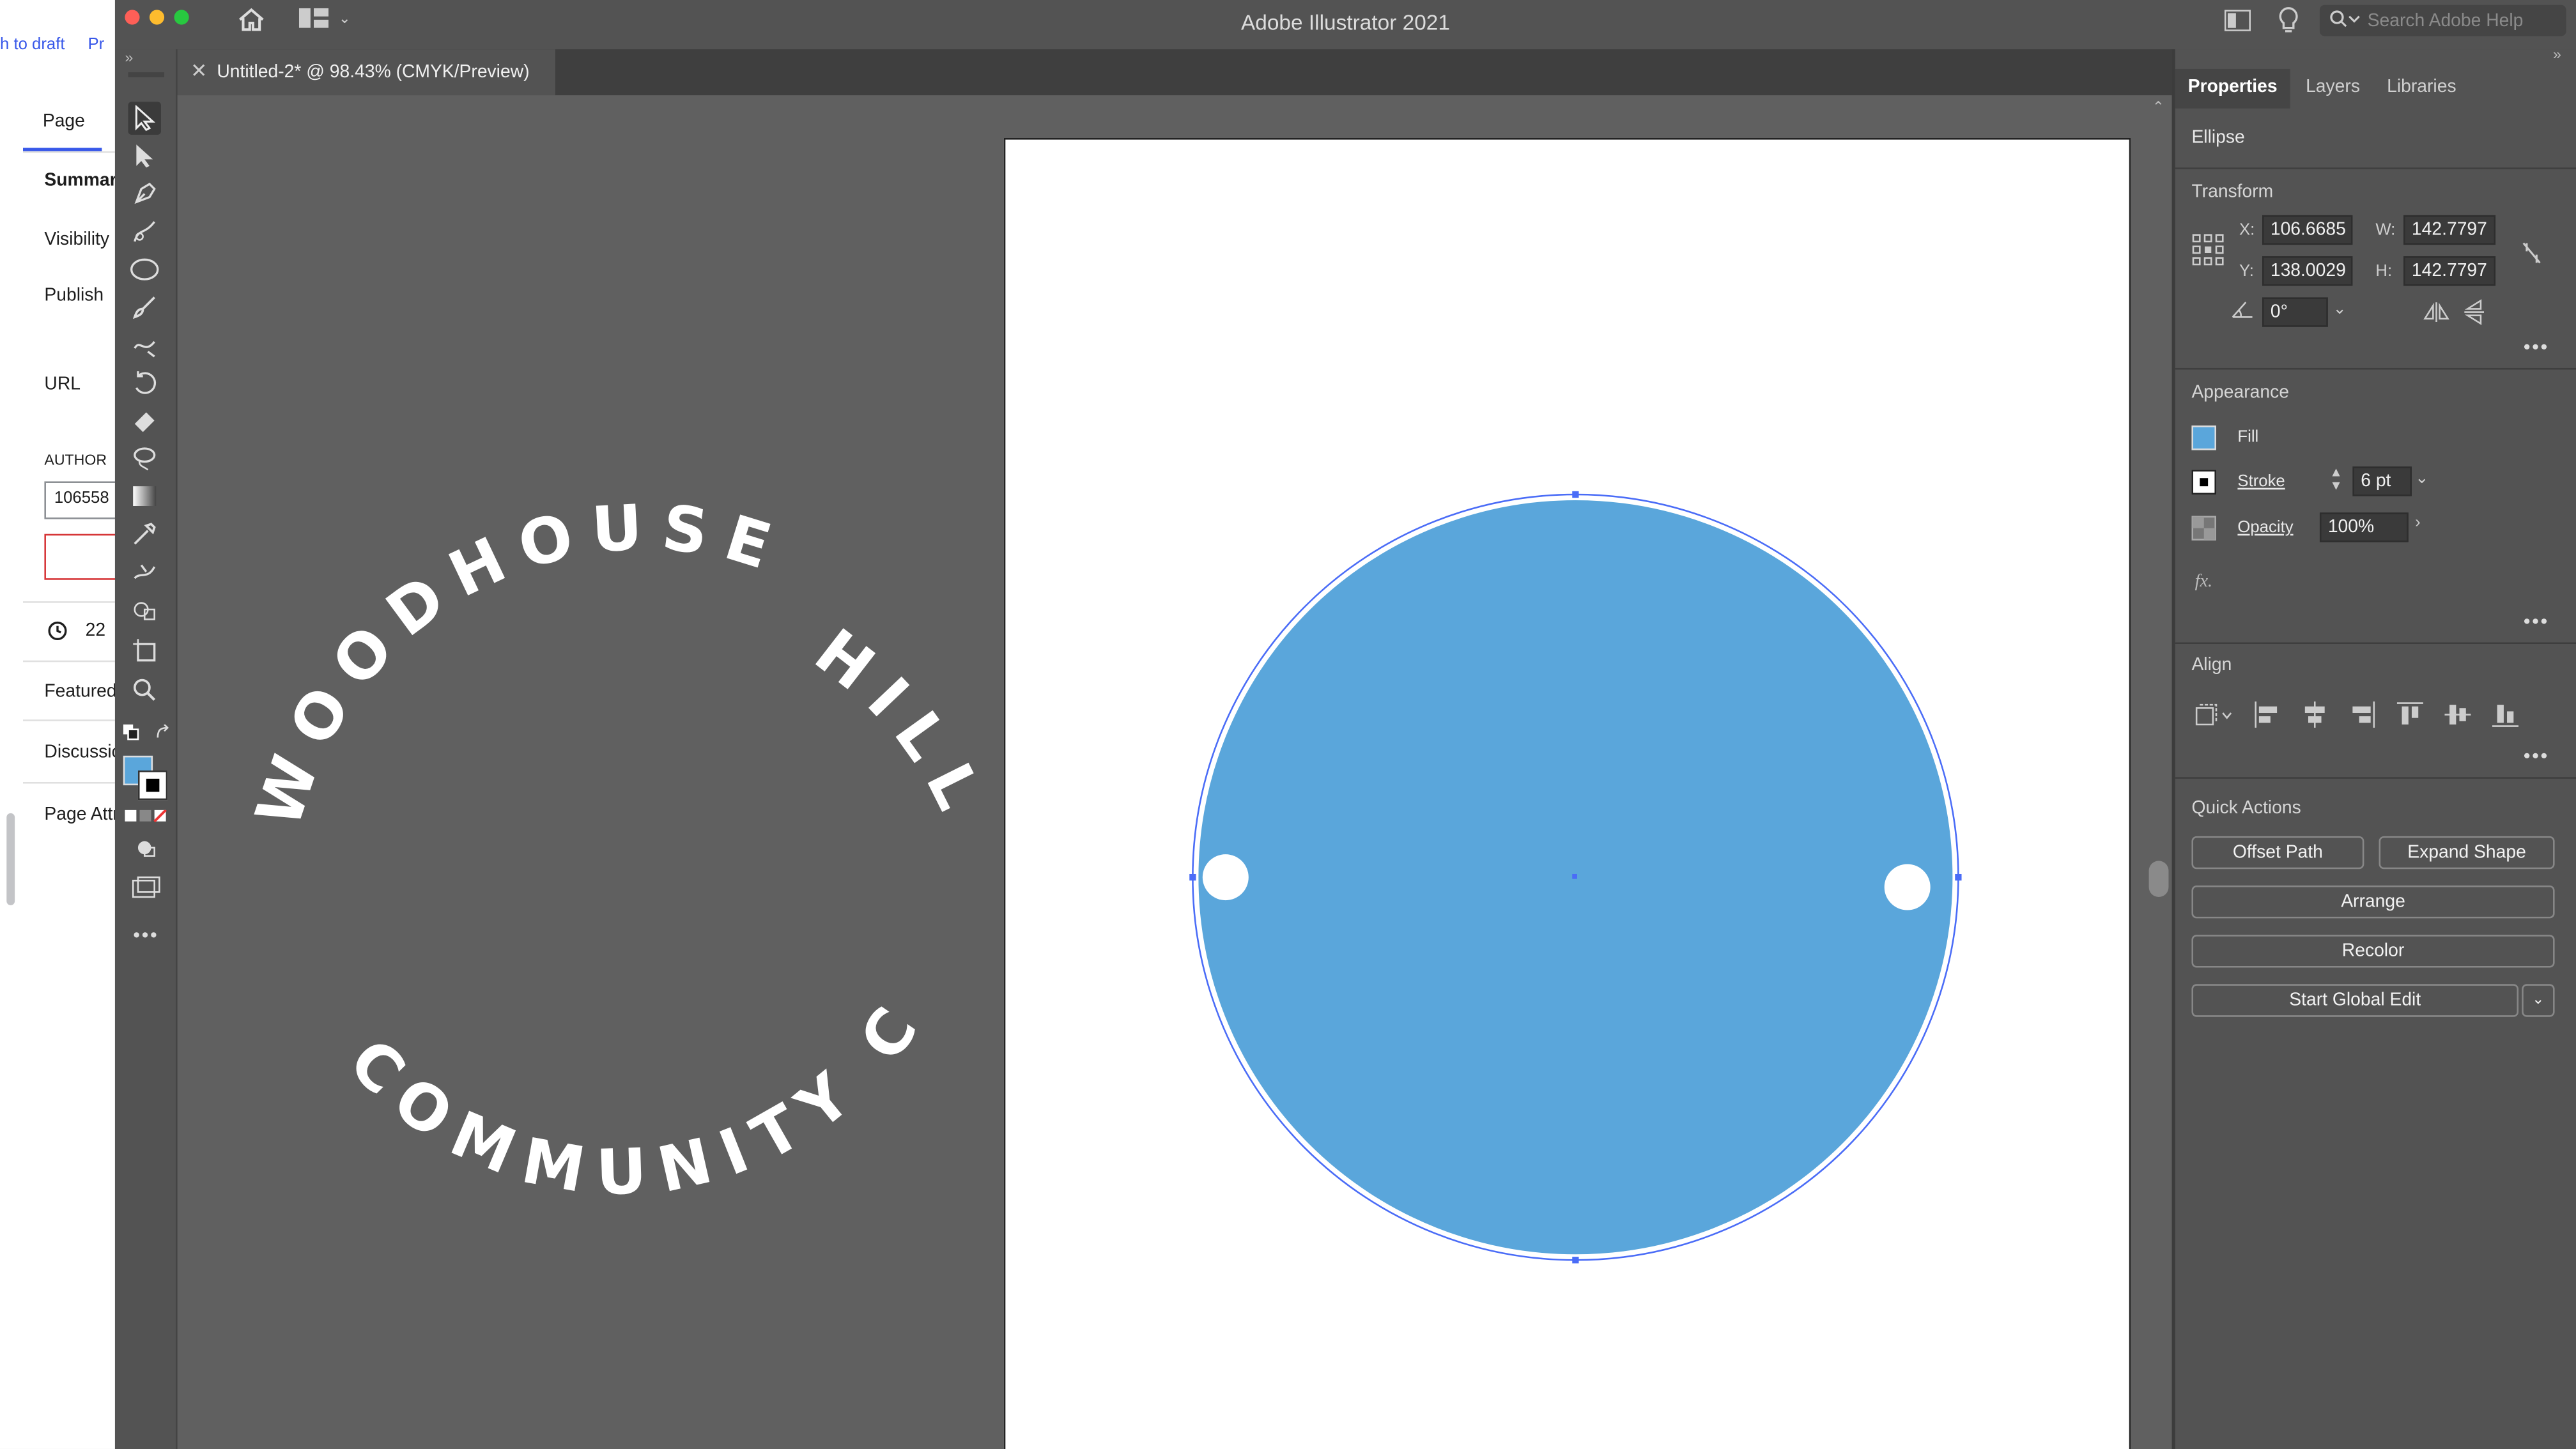 Image resolution: width=2576 pixels, height=1449 pixels. Describe the element at coordinates (163, 732) in the screenshot. I see `swap-fill-stroke-icon` at that location.